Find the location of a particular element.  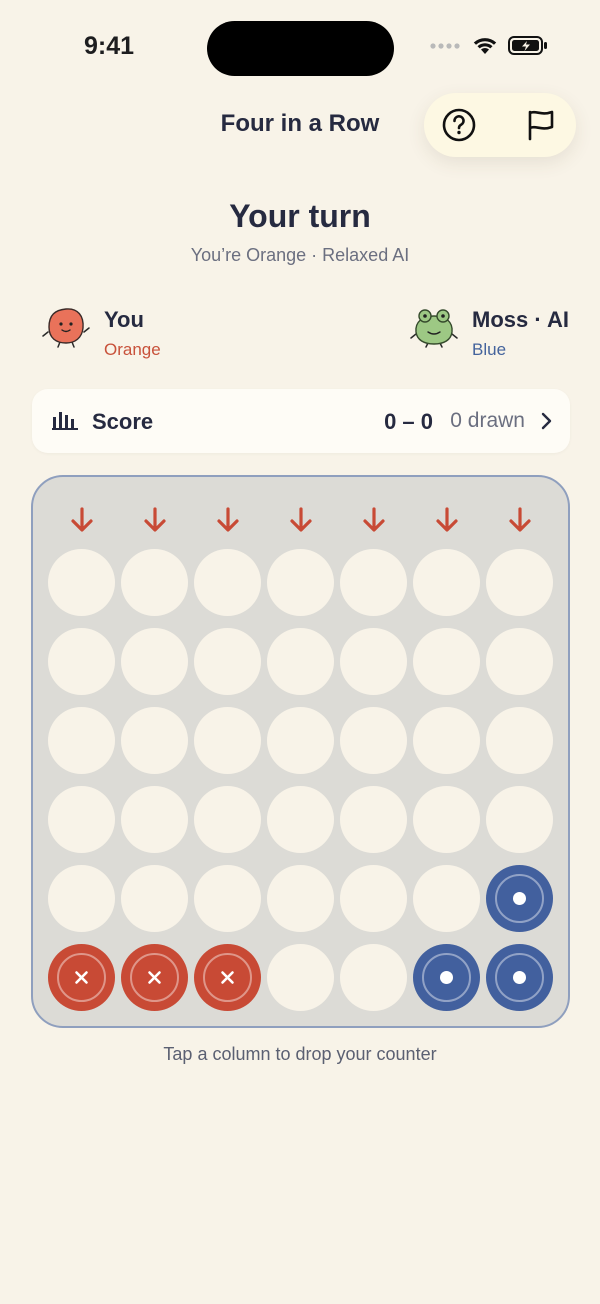

turn-subtitle: You’re Orange · Relaxed AI is located at coordinates (300, 255).